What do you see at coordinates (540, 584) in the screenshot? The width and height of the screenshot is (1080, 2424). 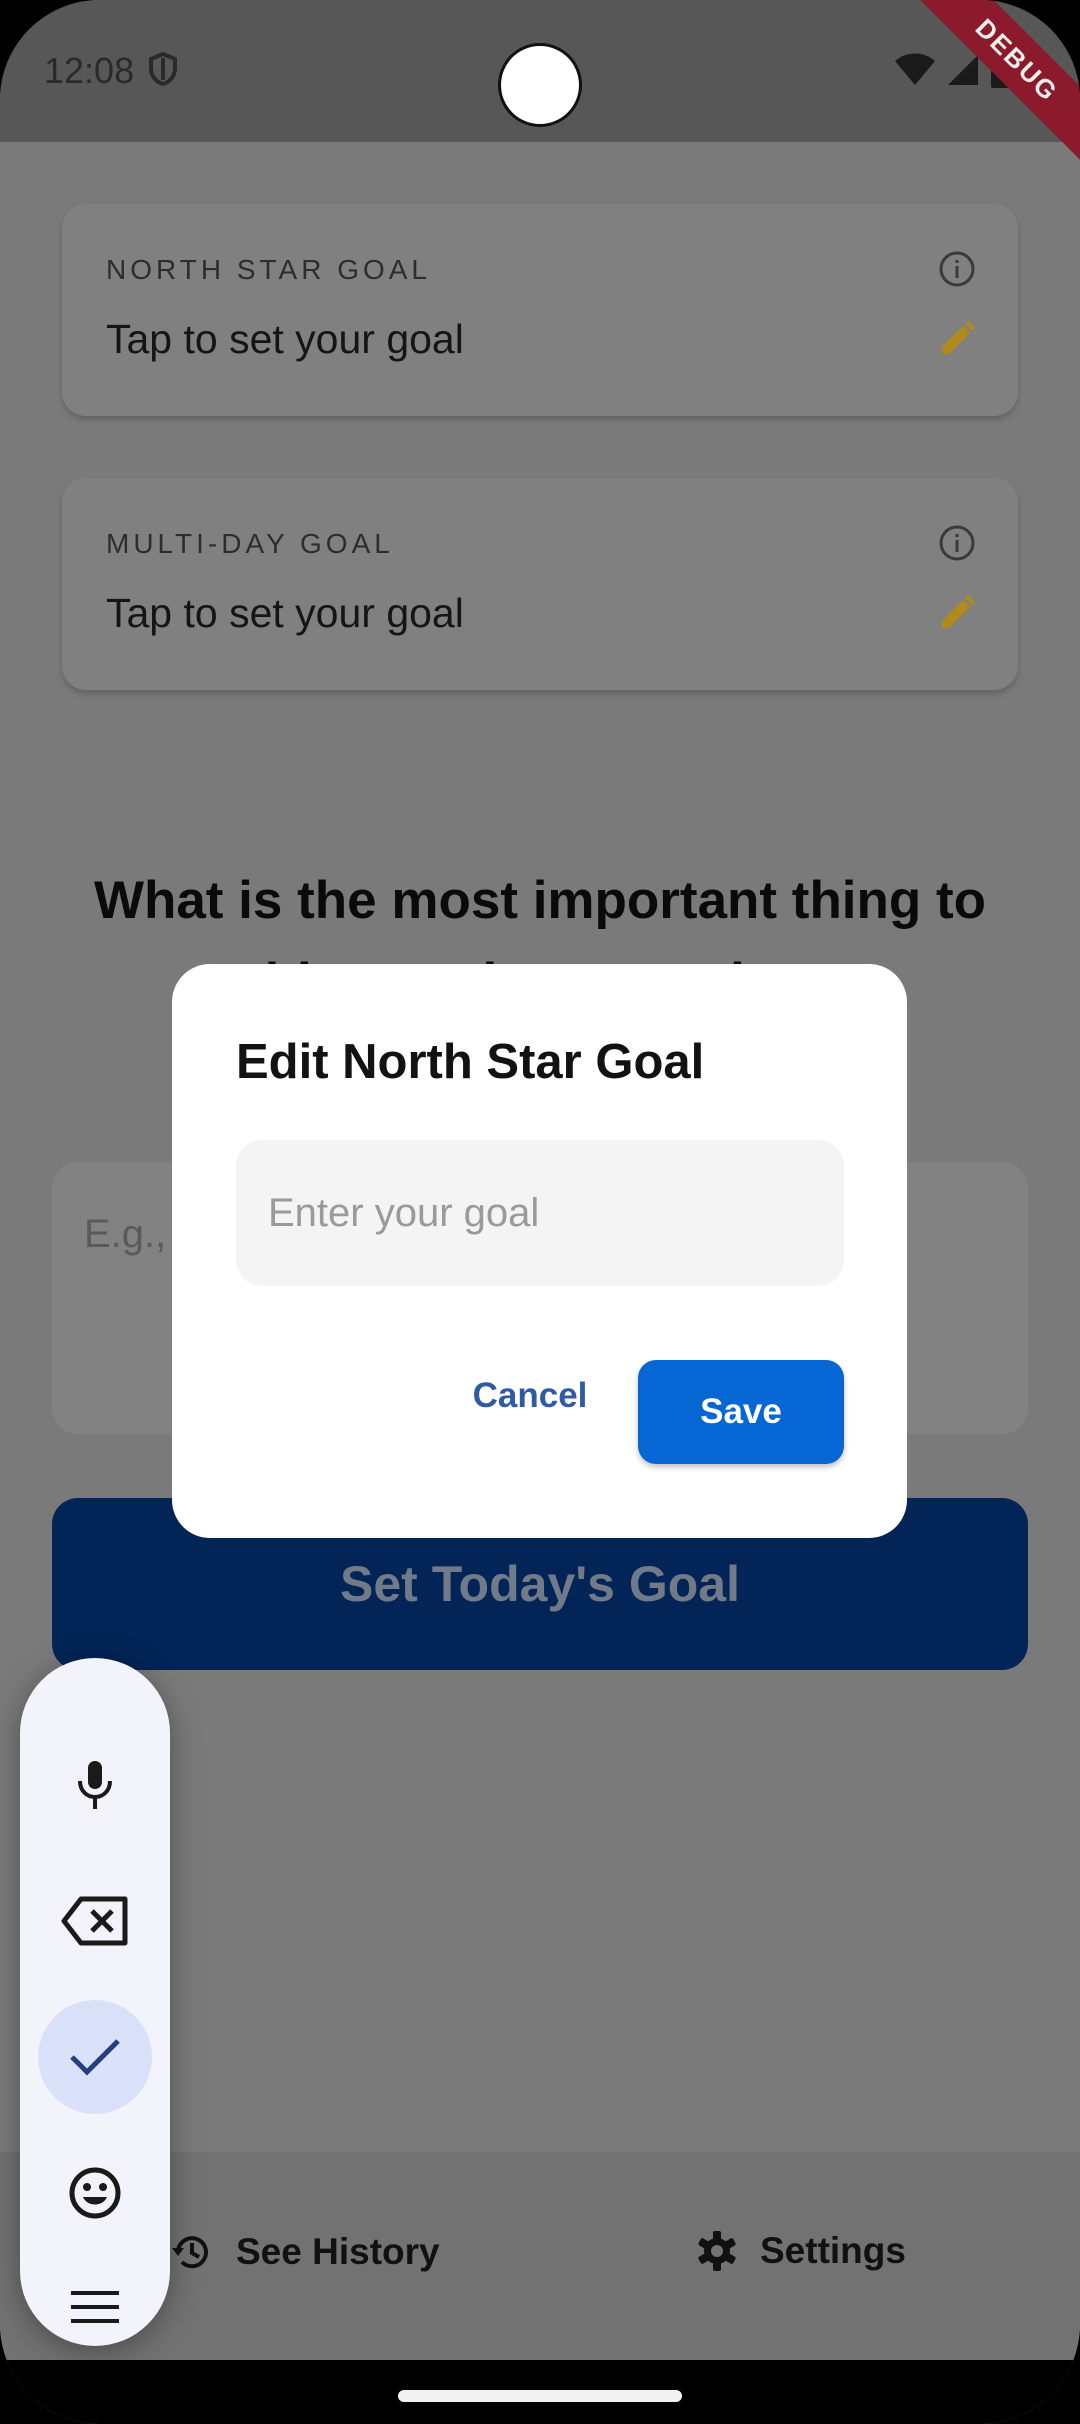 I see `multi-day-goal-card: MULTI-DAY GOAL Tap to set your goal` at bounding box center [540, 584].